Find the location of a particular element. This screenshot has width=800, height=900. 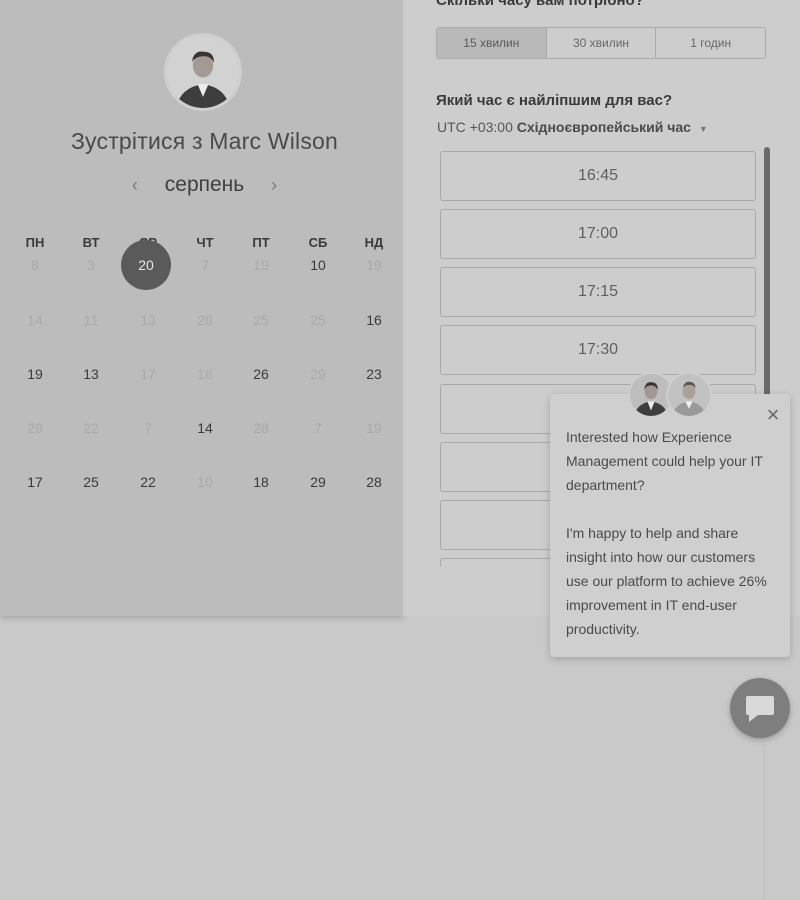

time-slot: 17:15 is located at coordinates (598, 292).